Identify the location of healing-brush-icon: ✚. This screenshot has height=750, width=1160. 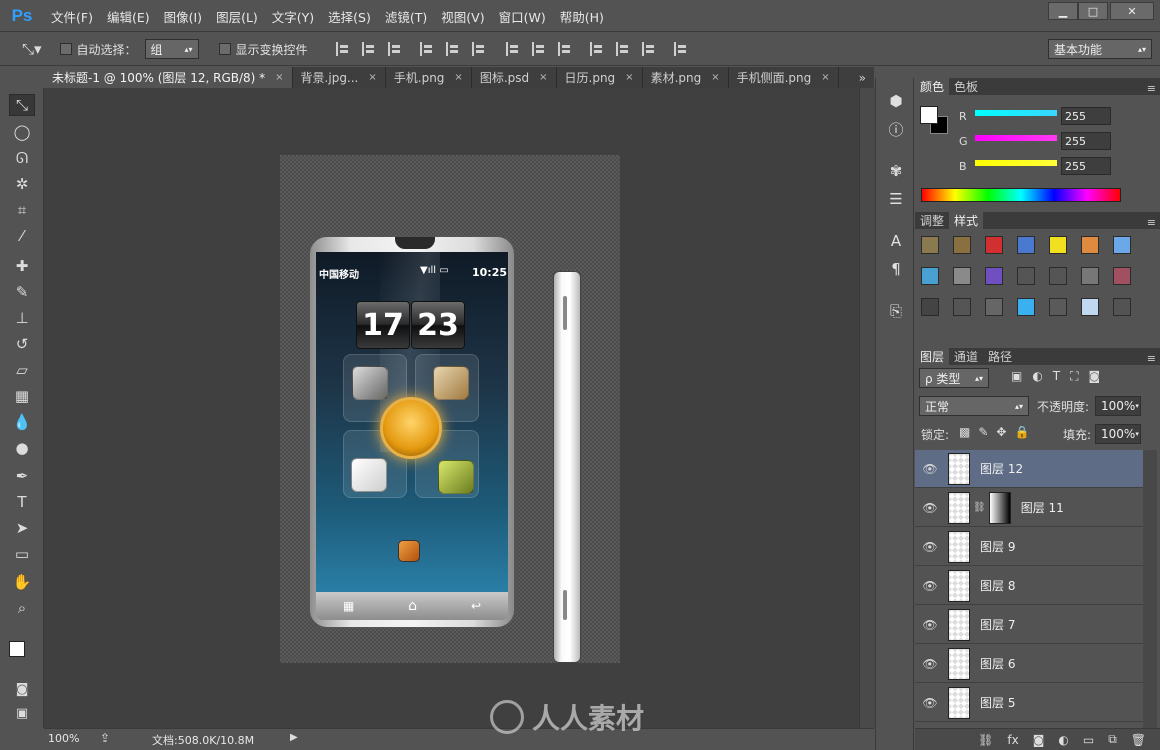
(22, 266).